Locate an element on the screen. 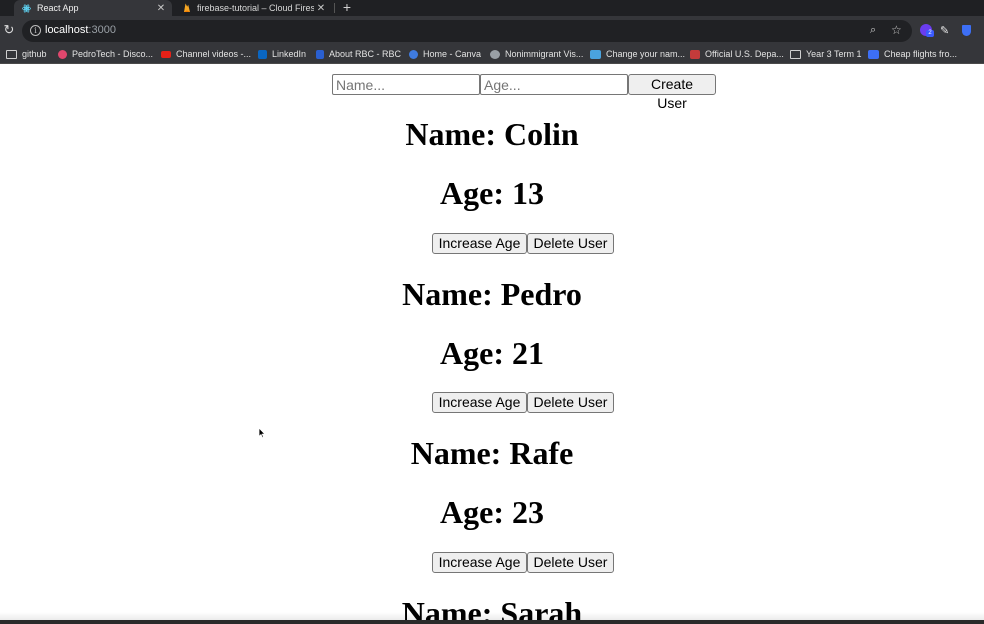 The height and width of the screenshot is (624, 984). zoom-icon: ⌕ is located at coordinates (873, 30).